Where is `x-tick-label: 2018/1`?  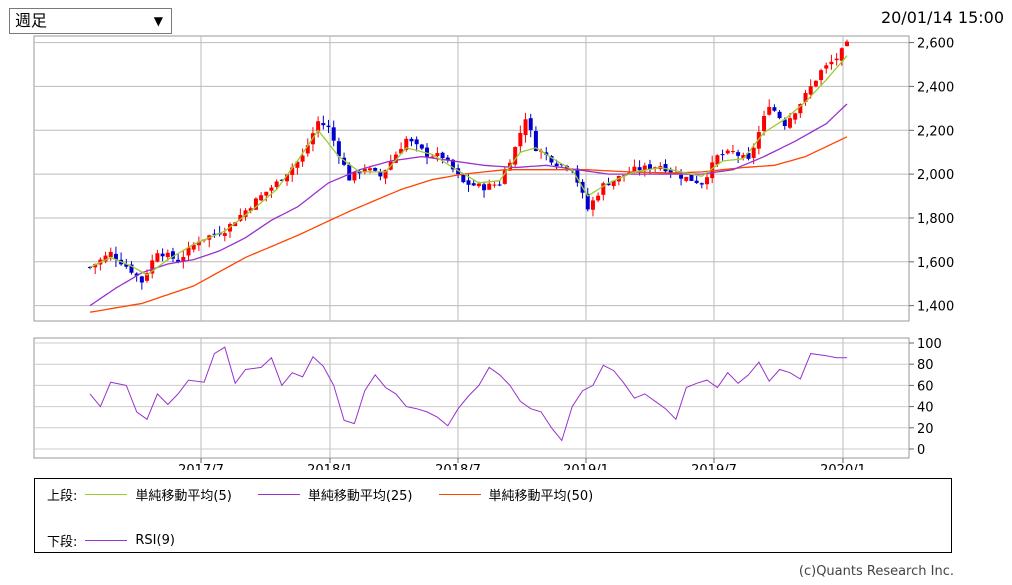 x-tick-label: 2018/1 is located at coordinates (330, 466).